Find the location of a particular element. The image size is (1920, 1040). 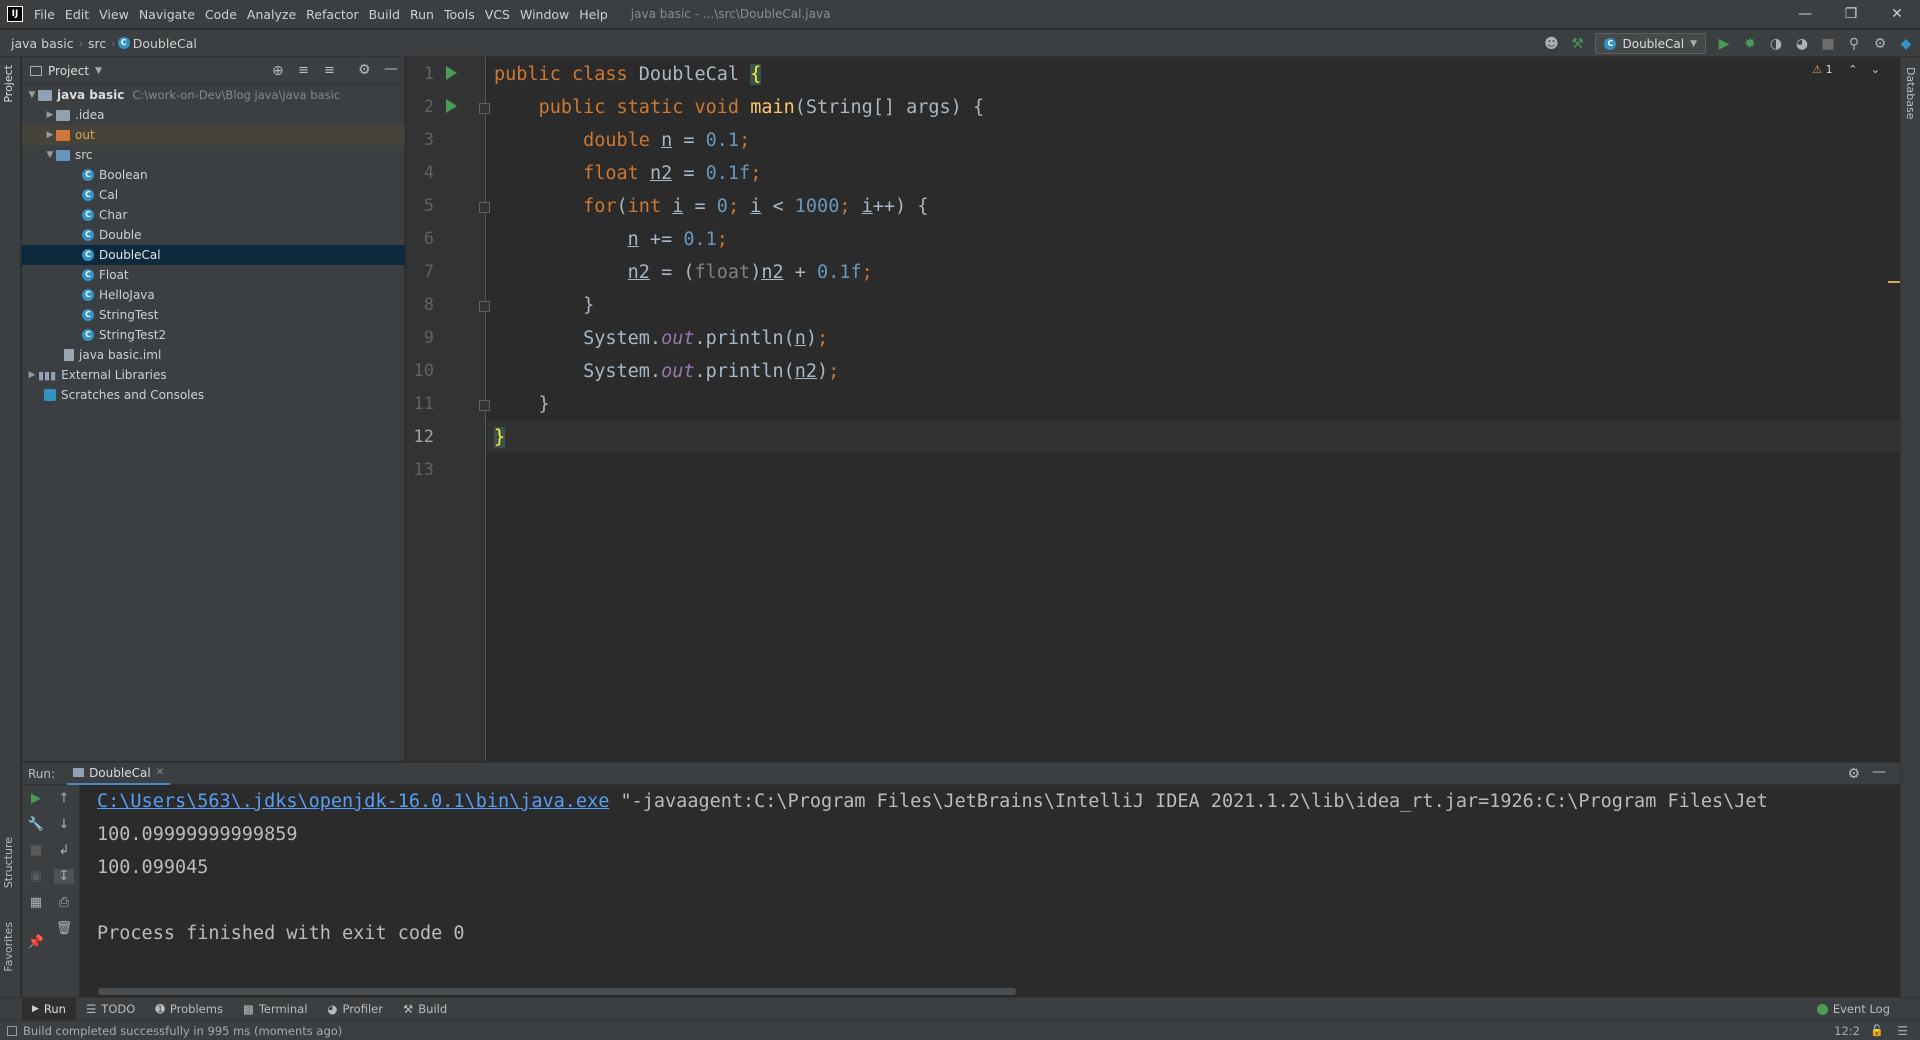

menu-file: File is located at coordinates (44, 14).